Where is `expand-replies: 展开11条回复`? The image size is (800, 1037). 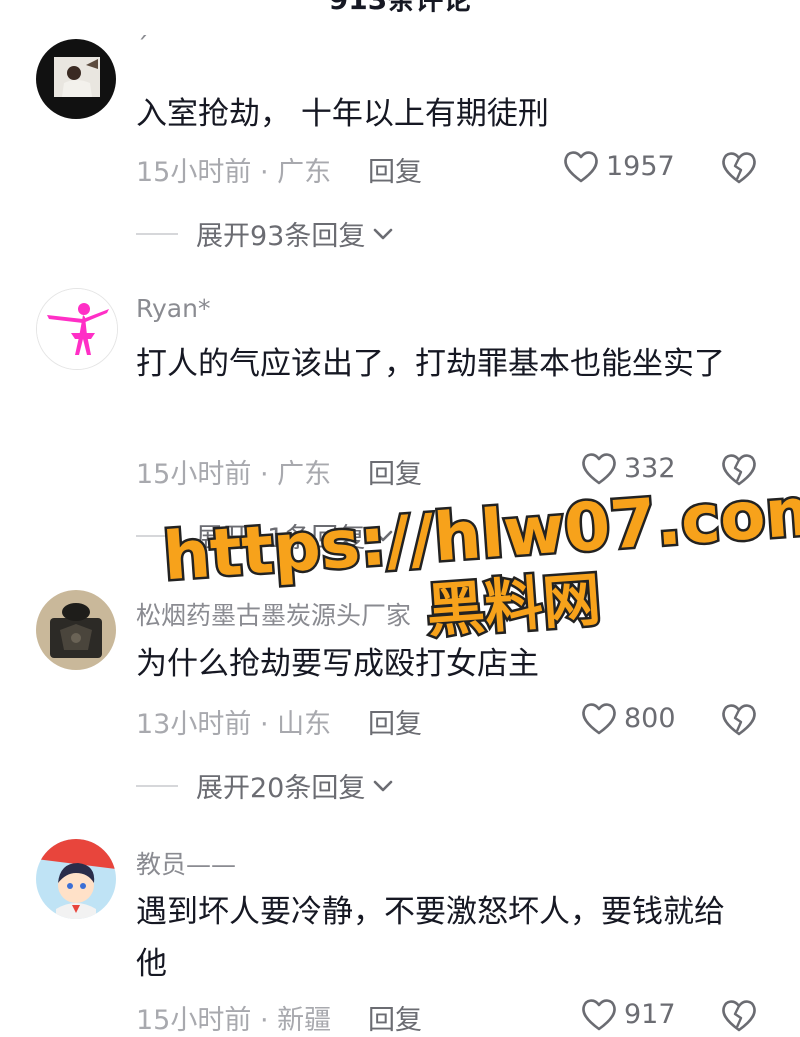
expand-replies: 展开11条回复 is located at coordinates (265, 535).